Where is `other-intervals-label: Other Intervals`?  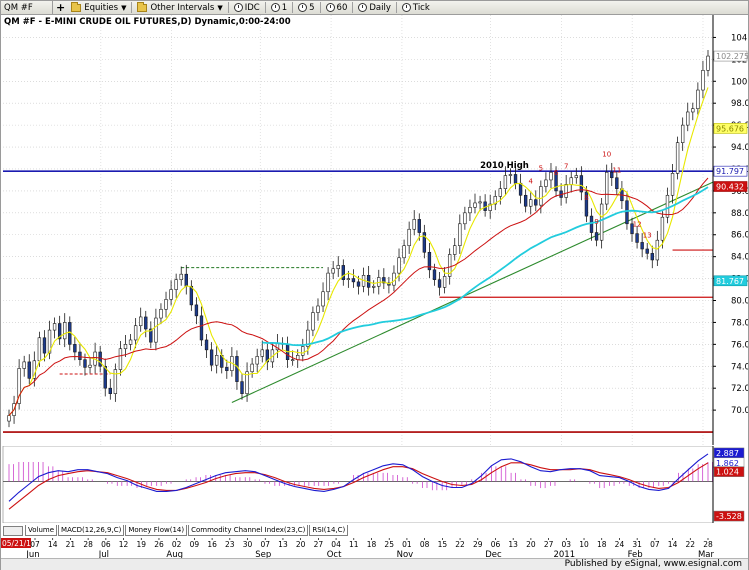 other-intervals-label: Other Intervals is located at coordinates (182, 7).